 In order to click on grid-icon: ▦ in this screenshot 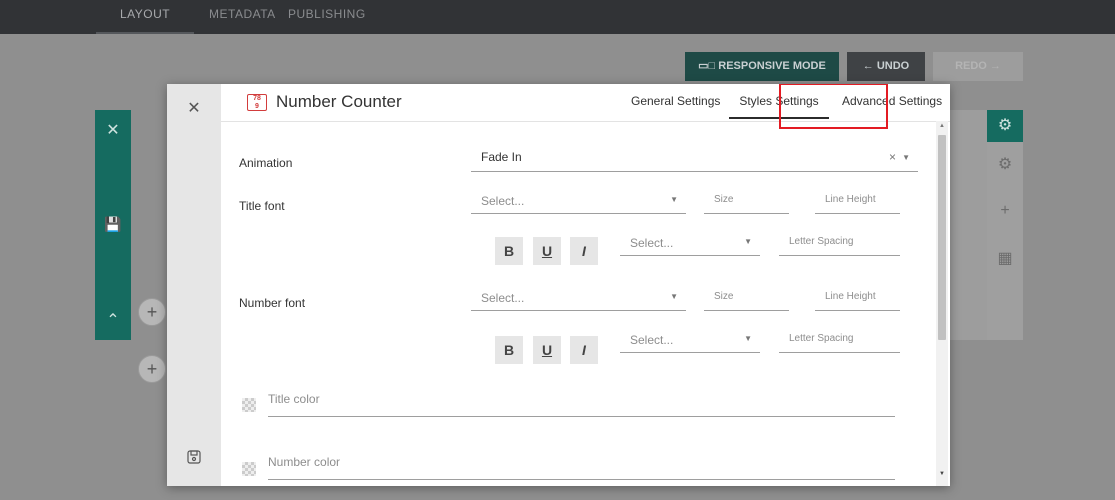, I will do `click(1005, 258)`.